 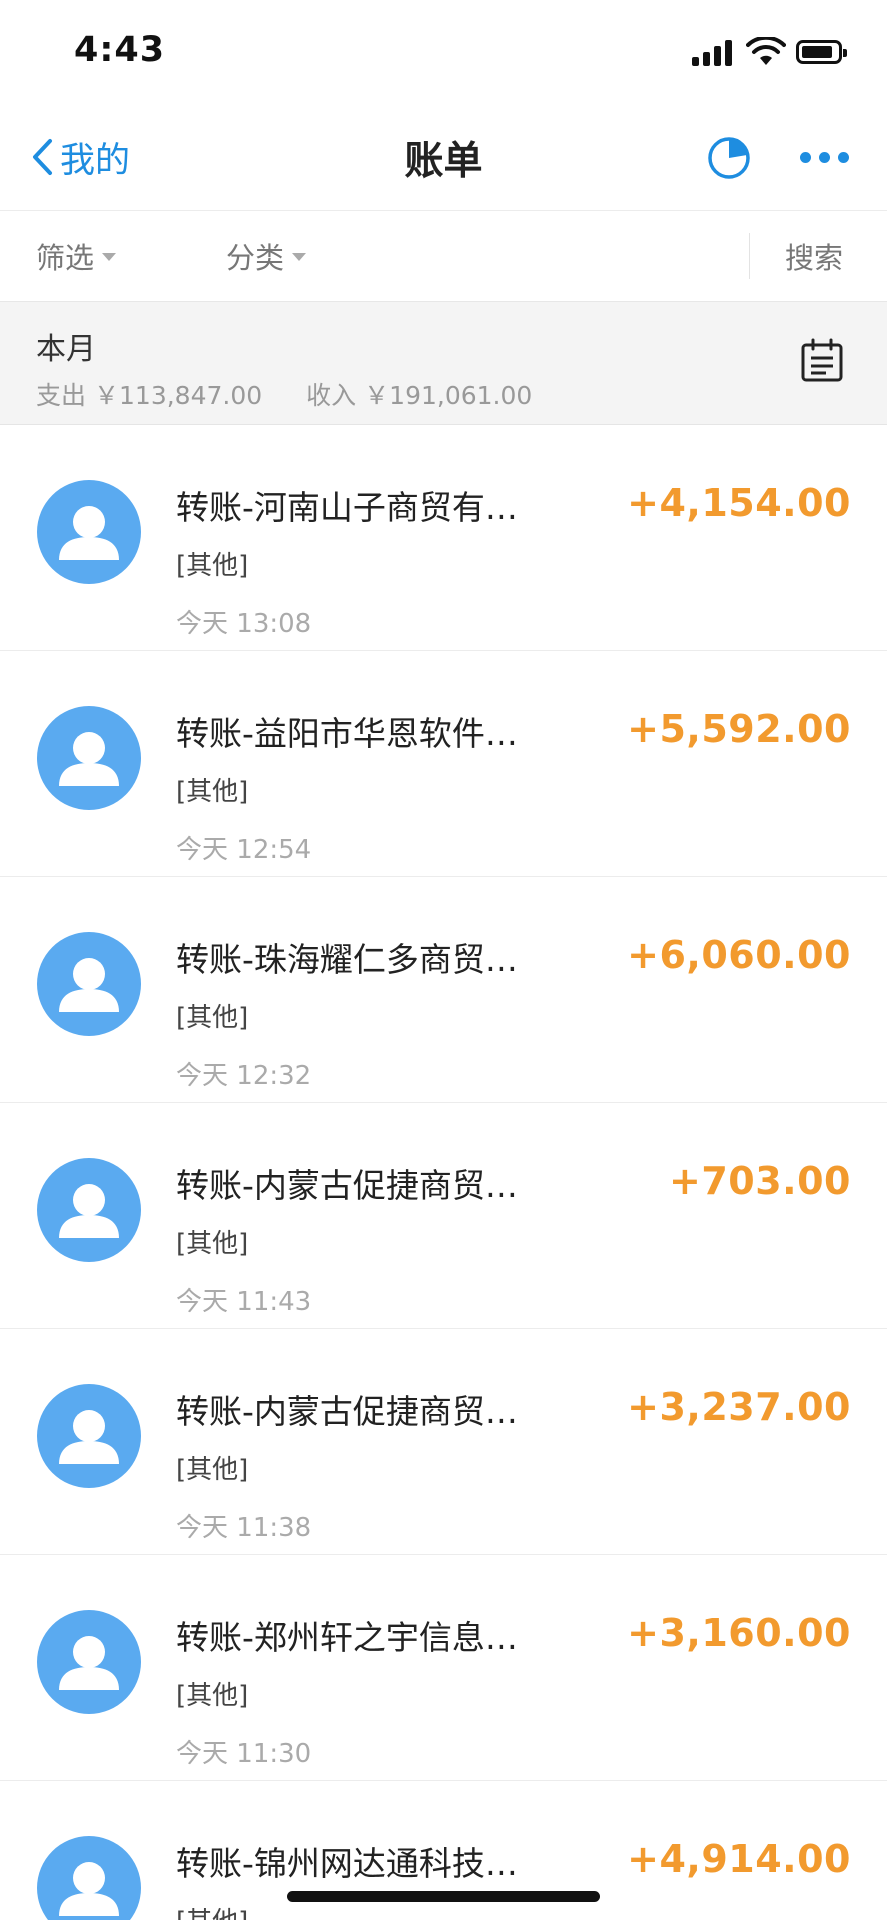 What do you see at coordinates (443, 363) in the screenshot?
I see `month-summary: 本月 支出 ￥113,847.00 收入 ￥191,061.00` at bounding box center [443, 363].